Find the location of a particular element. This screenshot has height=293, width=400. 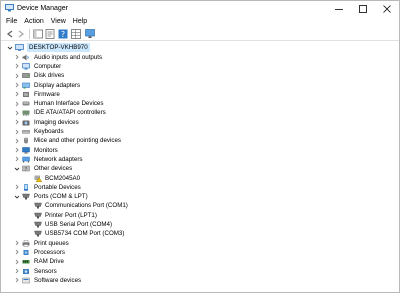

tree-category-label: Firmware is located at coordinates (47, 94).